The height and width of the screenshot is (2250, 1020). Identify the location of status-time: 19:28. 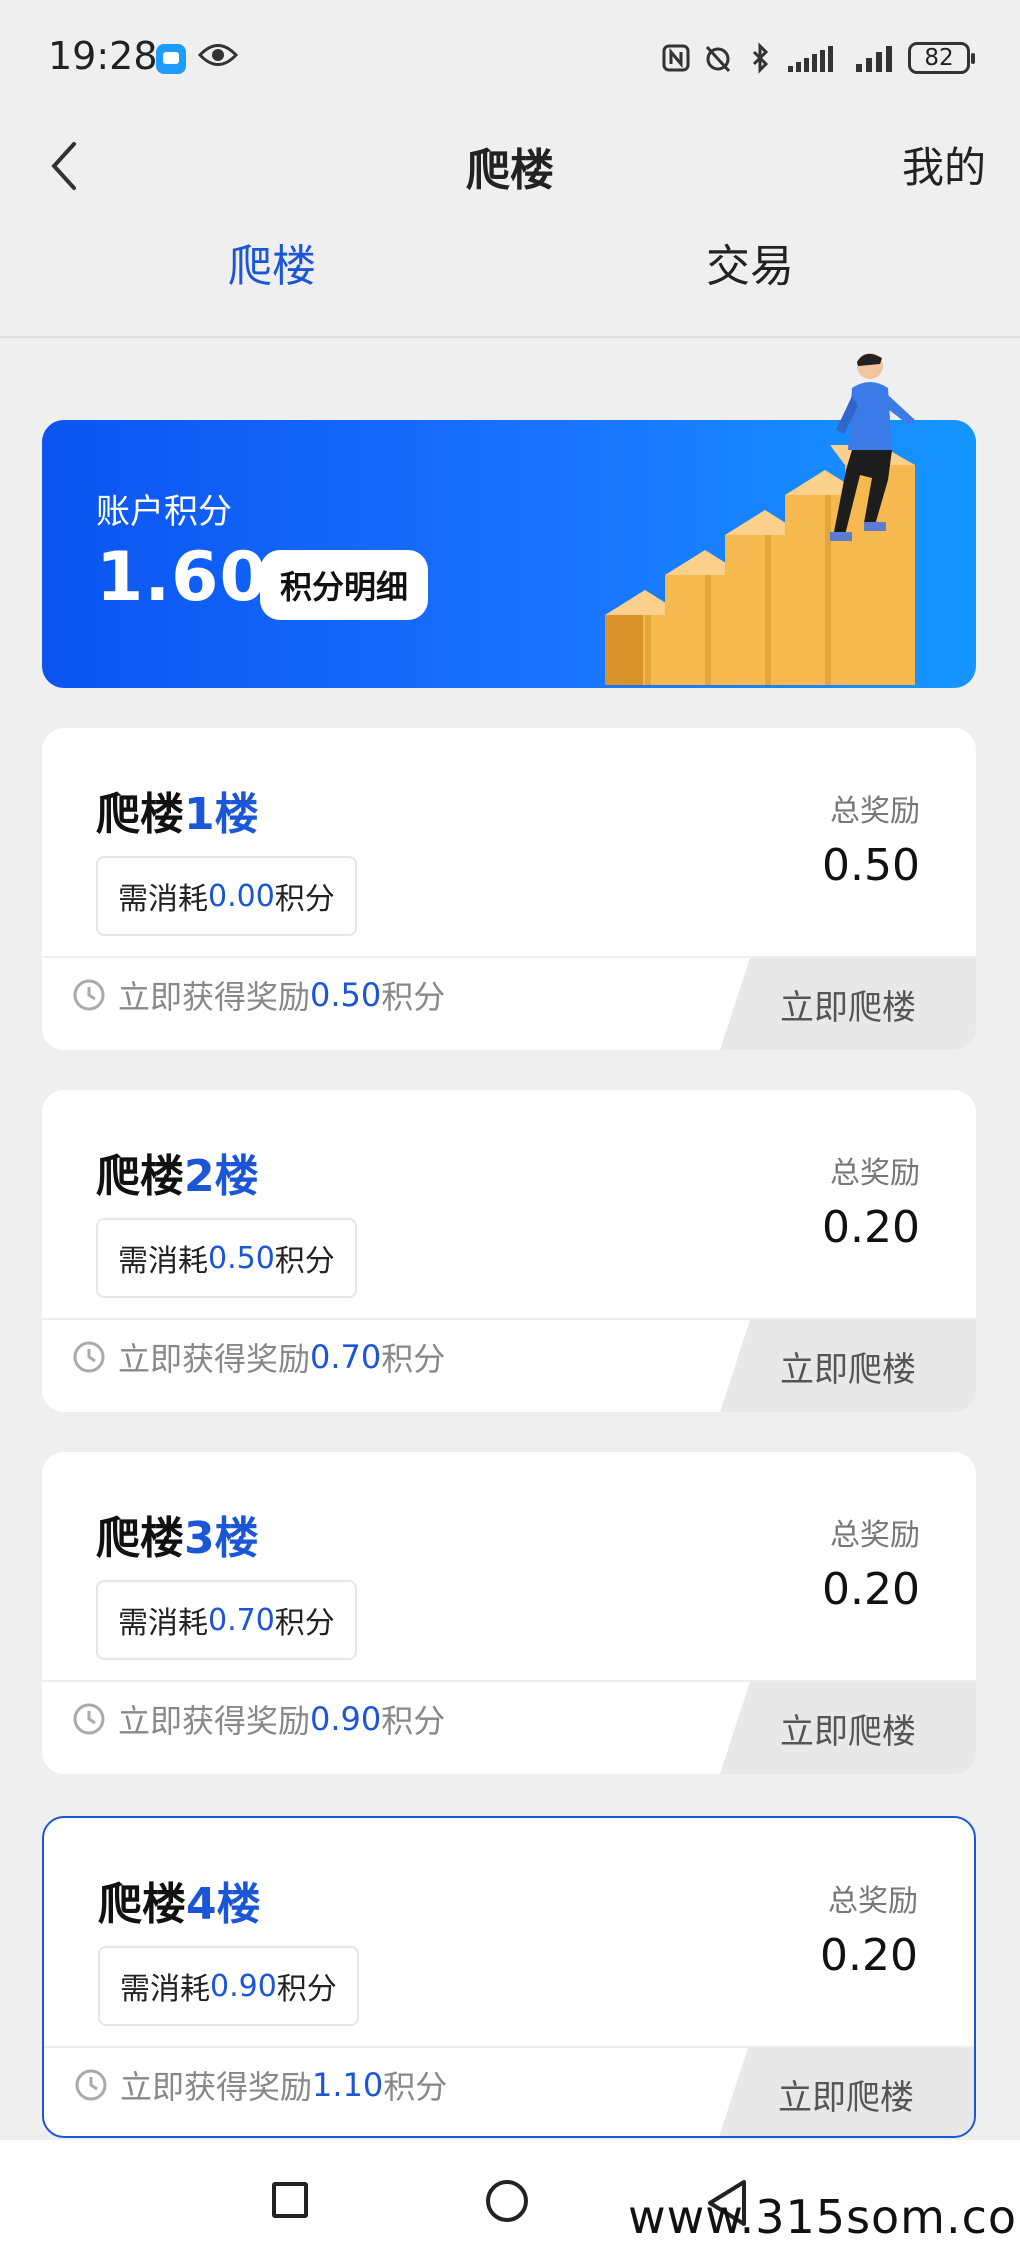
(103, 56).